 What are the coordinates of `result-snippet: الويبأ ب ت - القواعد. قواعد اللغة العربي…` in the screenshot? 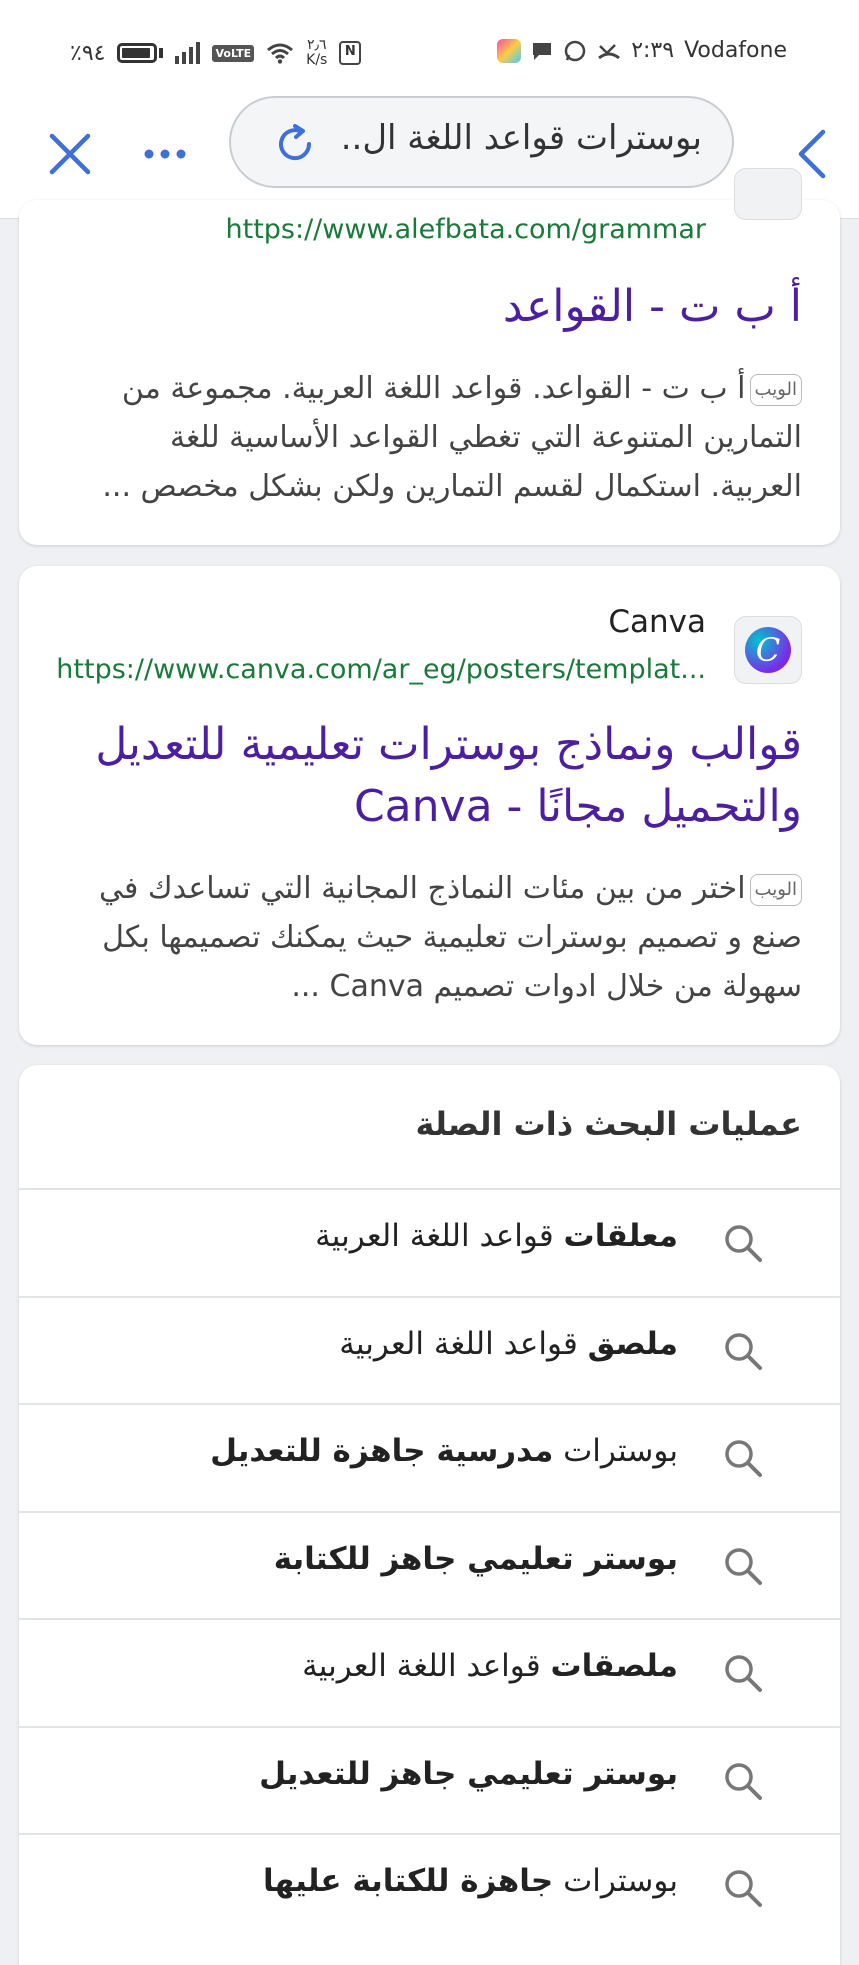 It's located at (445, 437).